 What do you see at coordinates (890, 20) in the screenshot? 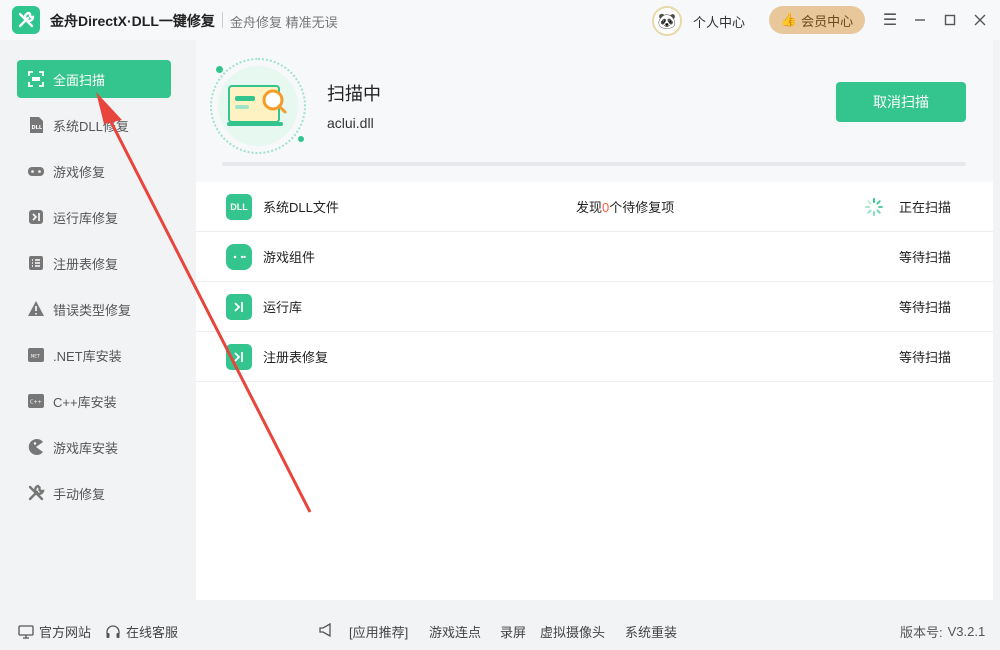
I see `menu-icon: ☰` at bounding box center [890, 20].